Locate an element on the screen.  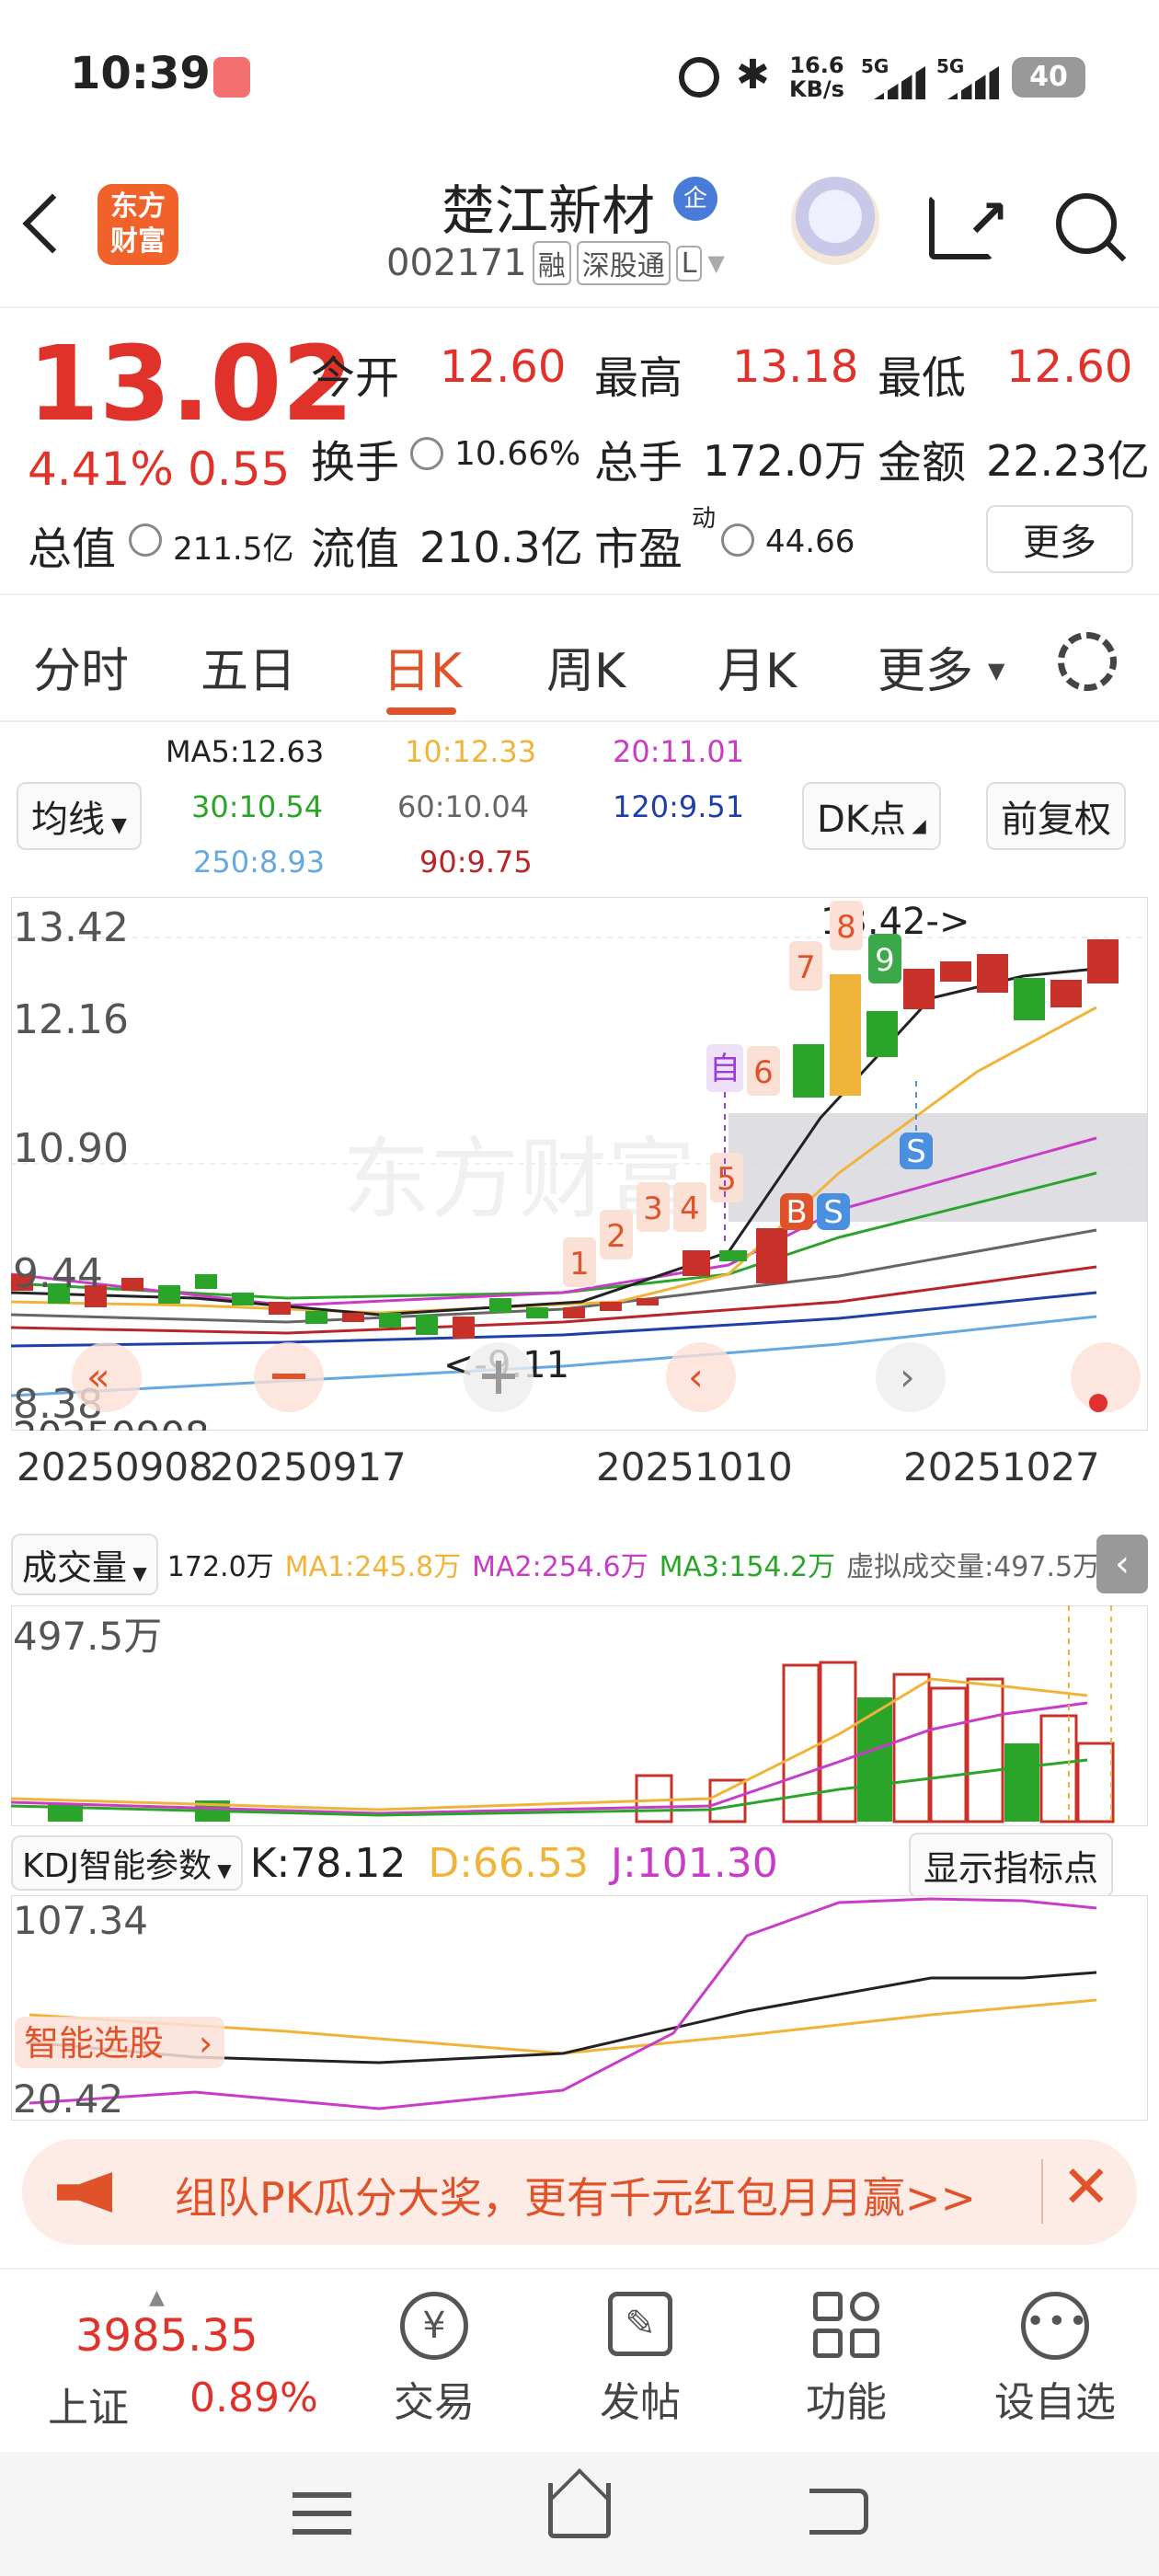
battery-level: 40 is located at coordinates (1048, 77).